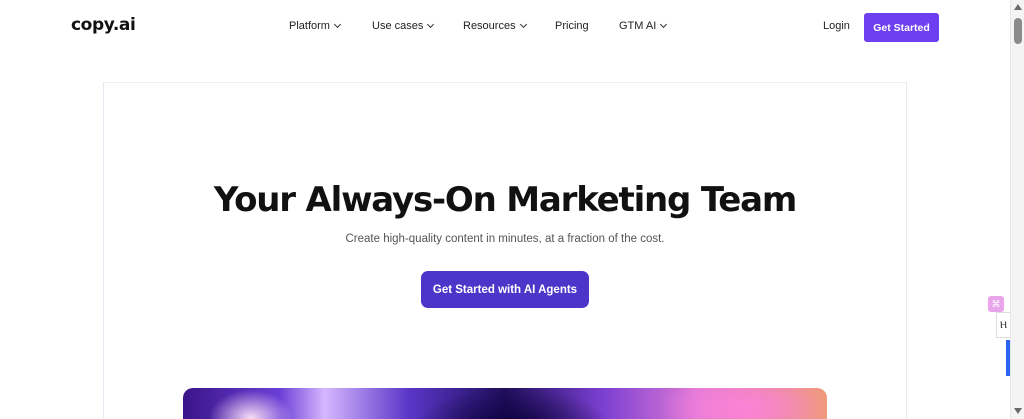 The height and width of the screenshot is (419, 1024). I want to click on menu-item-label: Resources, so click(489, 26).